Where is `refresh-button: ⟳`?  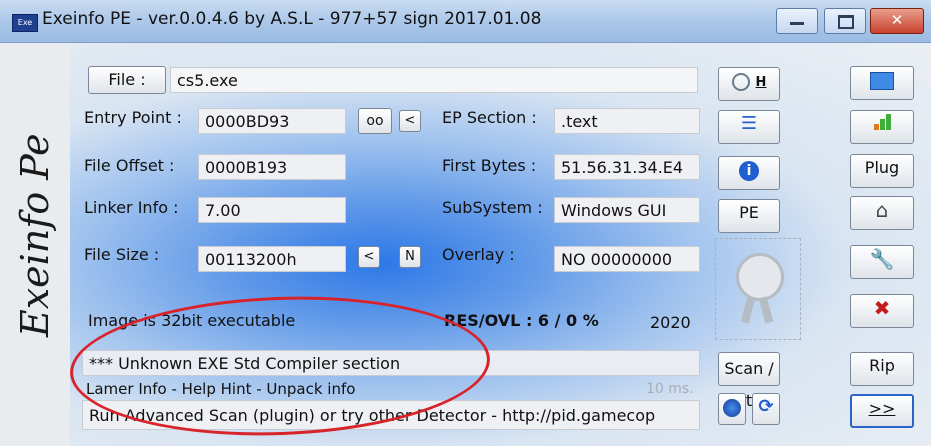 refresh-button: ⟳ is located at coordinates (766, 409).